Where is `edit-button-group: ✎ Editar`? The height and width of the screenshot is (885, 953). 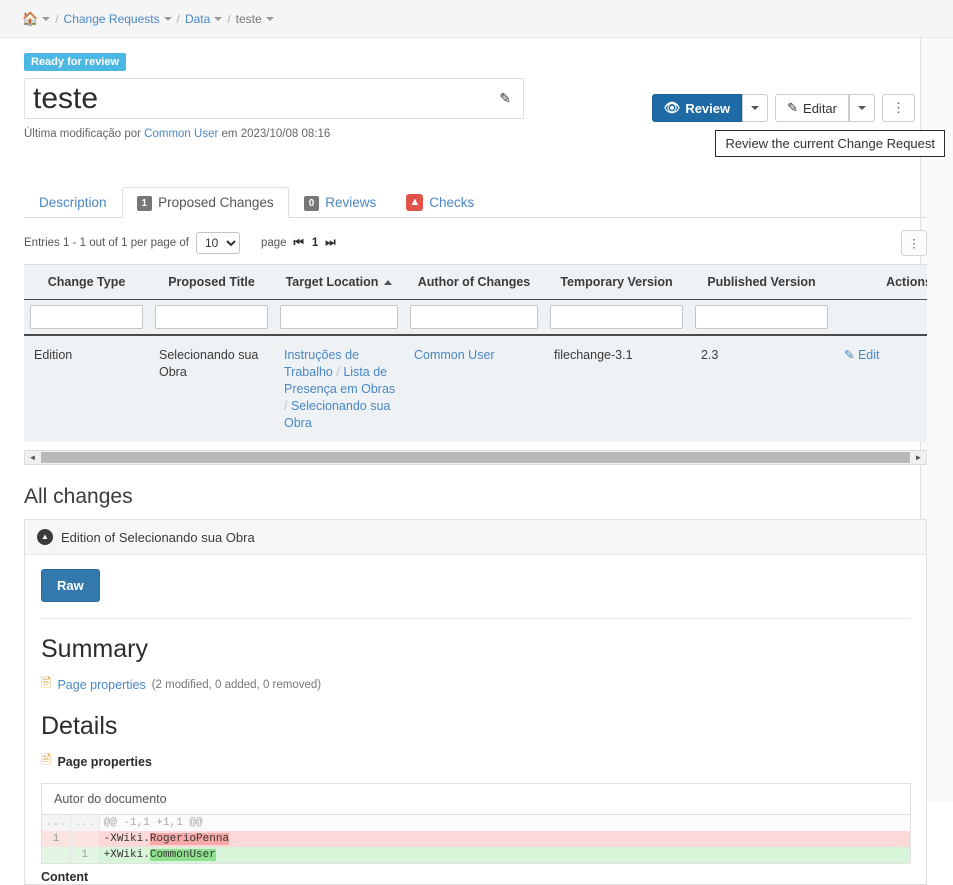 edit-button-group: ✎ Editar is located at coordinates (825, 108).